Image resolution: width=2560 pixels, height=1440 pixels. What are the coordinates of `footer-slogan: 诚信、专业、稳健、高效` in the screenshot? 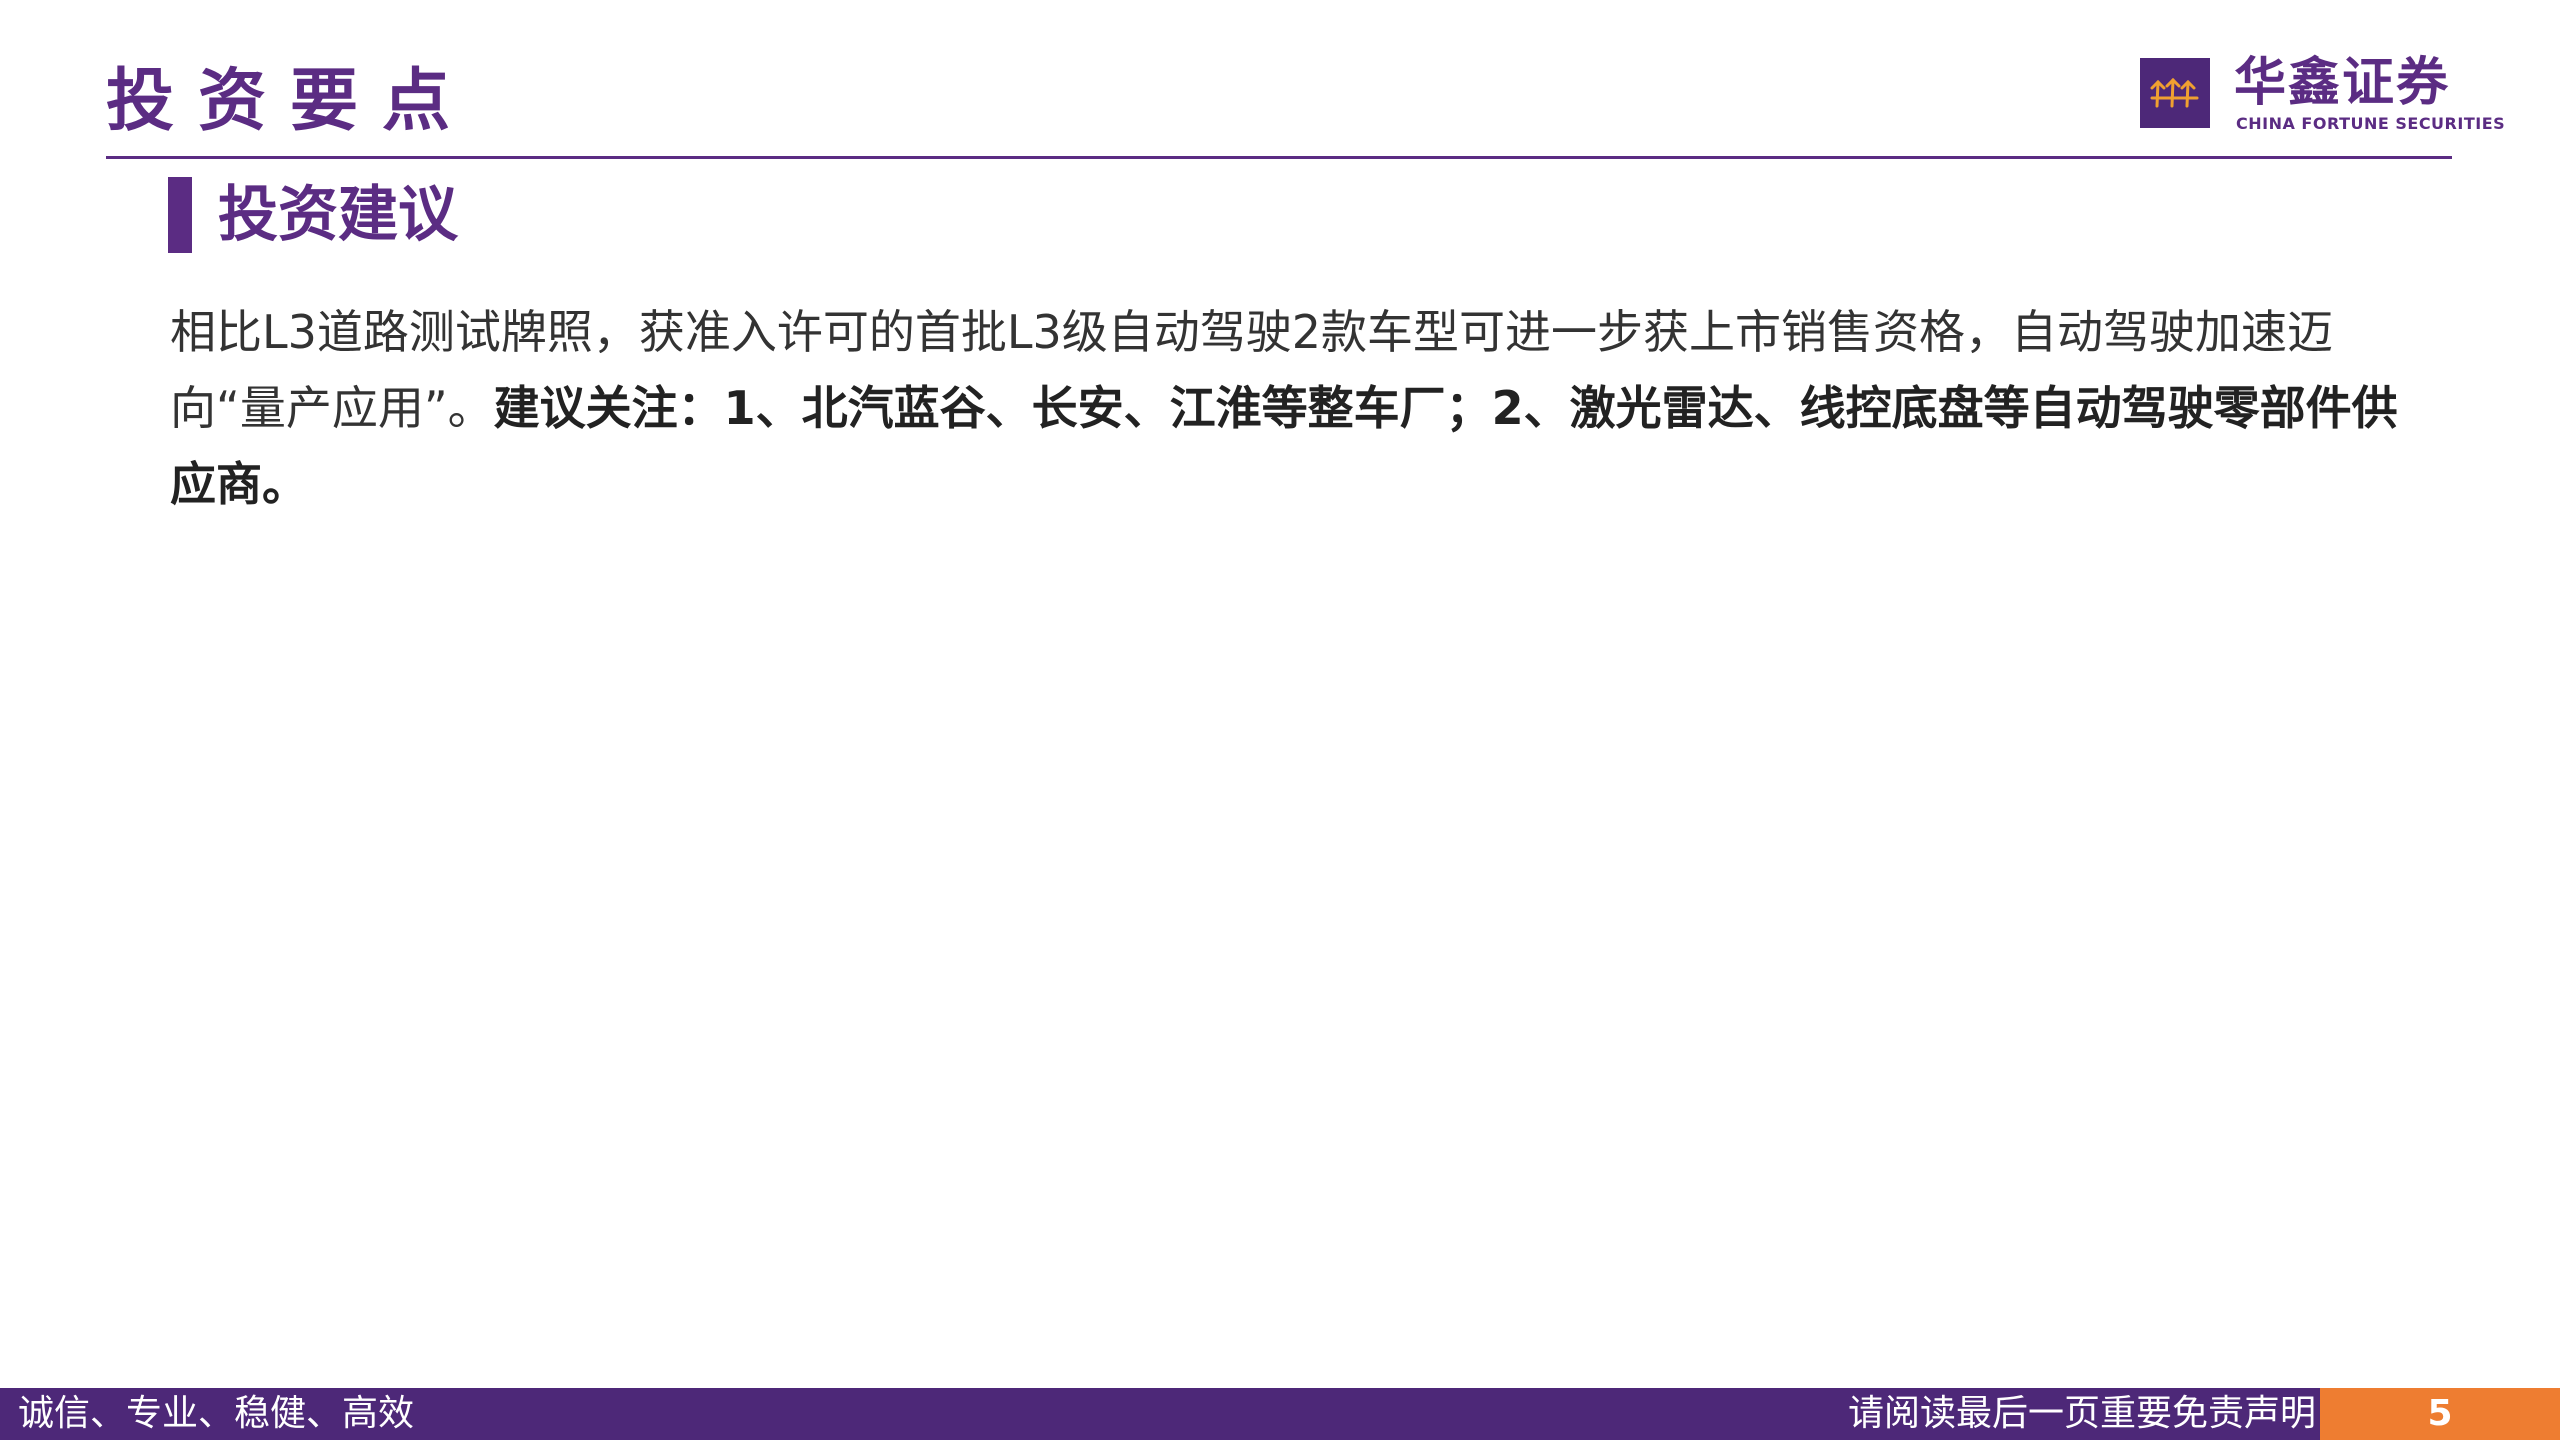 It's located at (216, 1413).